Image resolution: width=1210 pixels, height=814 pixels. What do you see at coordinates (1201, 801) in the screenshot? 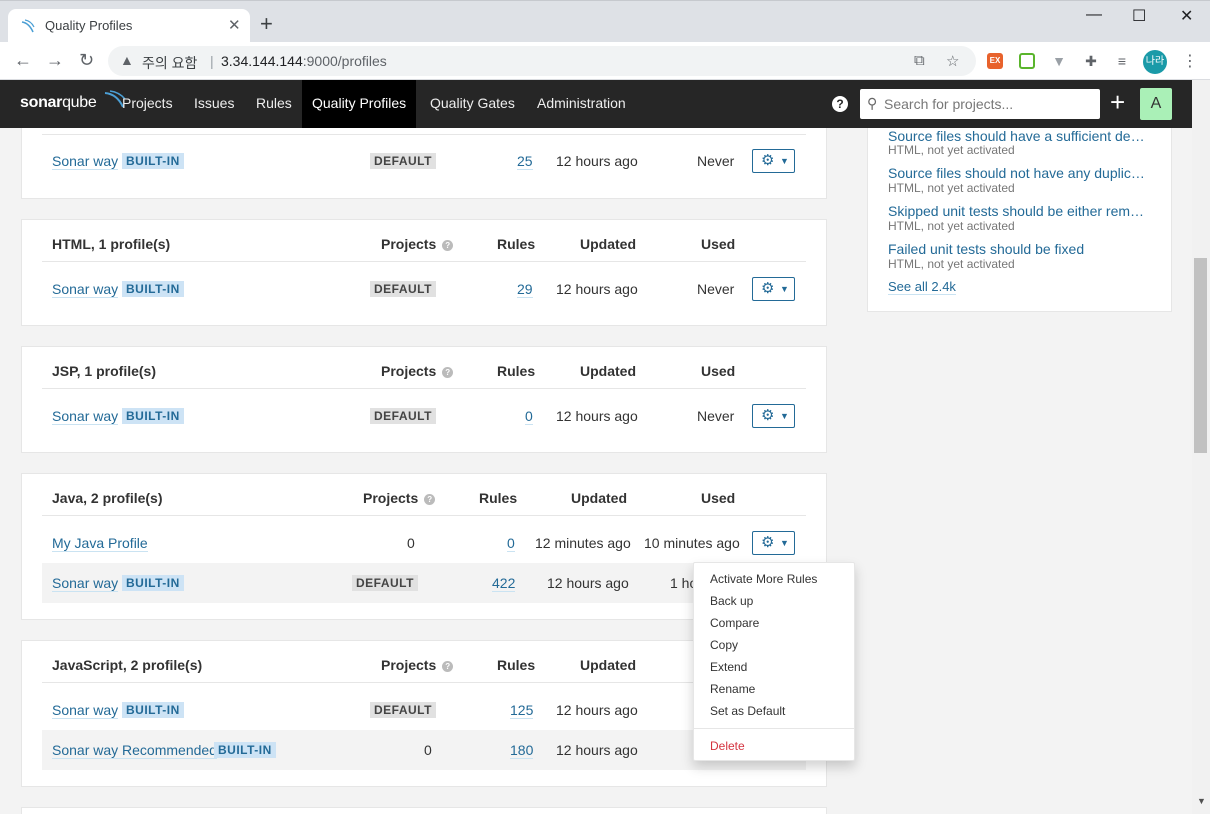
I see `scroll-down-arrow-icon: ▼` at bounding box center [1201, 801].